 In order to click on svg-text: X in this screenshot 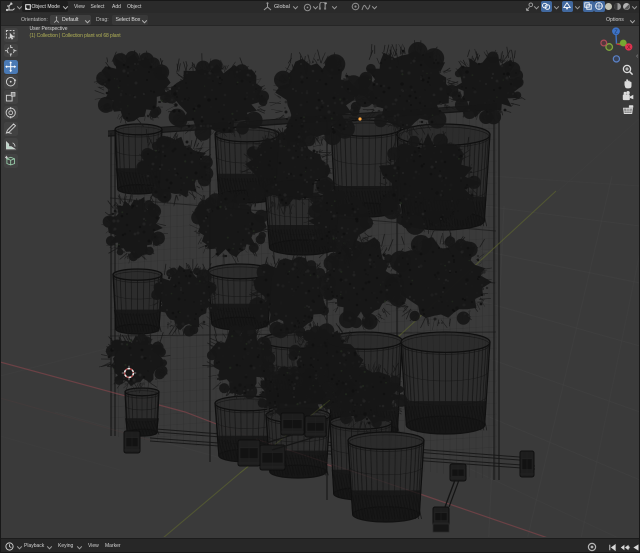, I will do `click(629, 48)`.